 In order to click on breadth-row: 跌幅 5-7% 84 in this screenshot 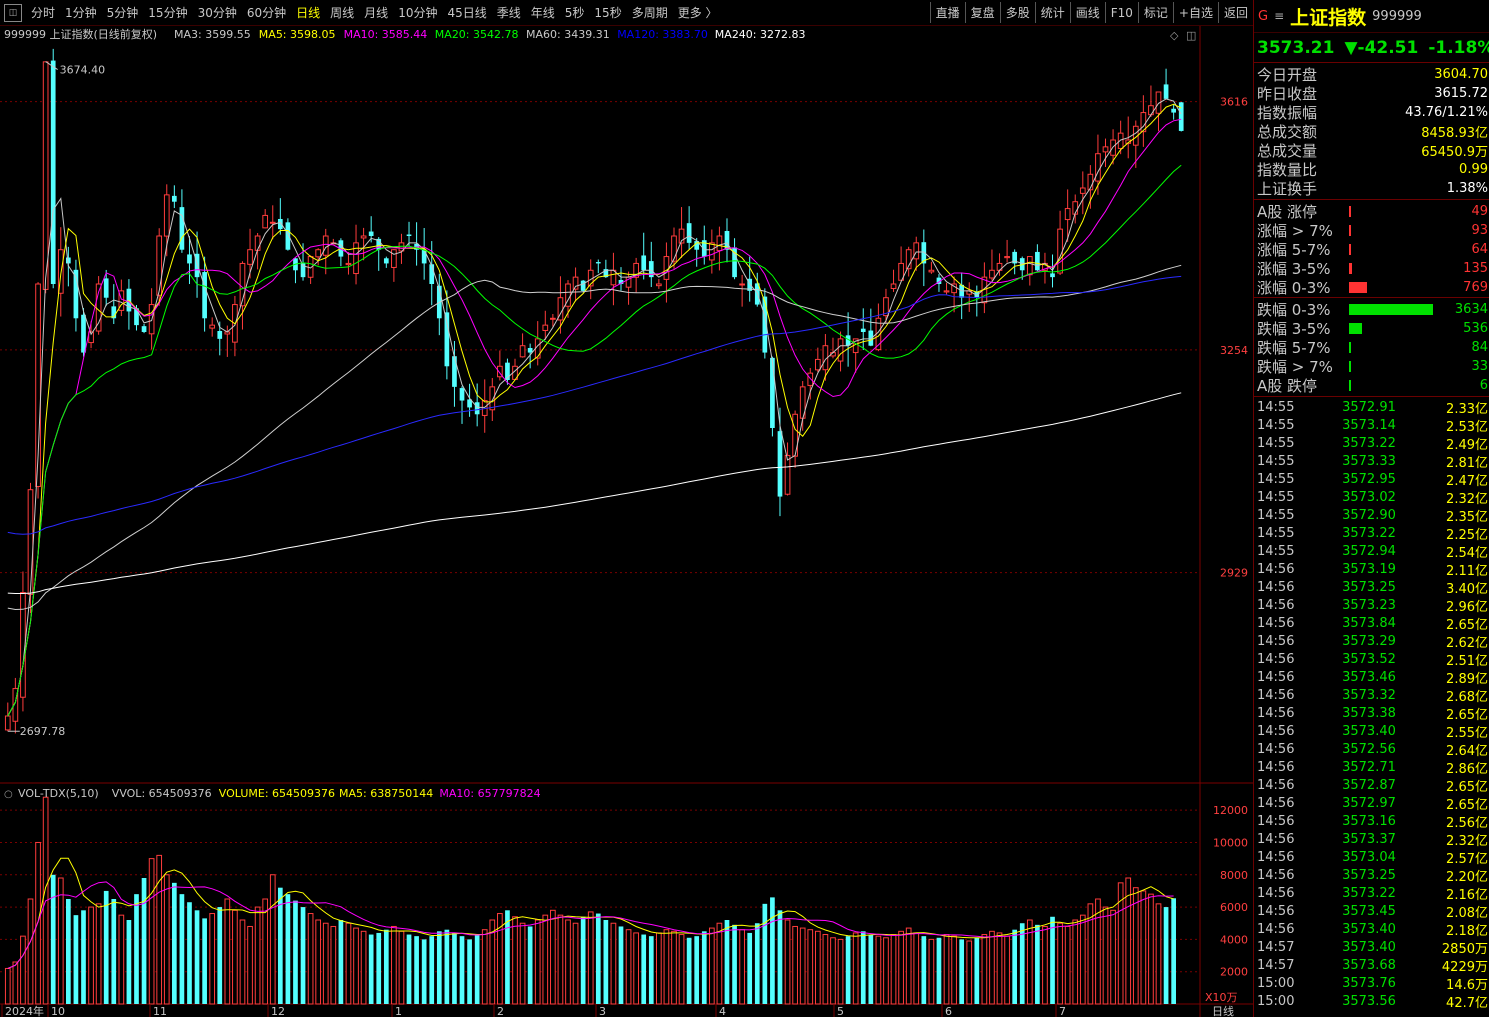, I will do `click(1371, 347)`.